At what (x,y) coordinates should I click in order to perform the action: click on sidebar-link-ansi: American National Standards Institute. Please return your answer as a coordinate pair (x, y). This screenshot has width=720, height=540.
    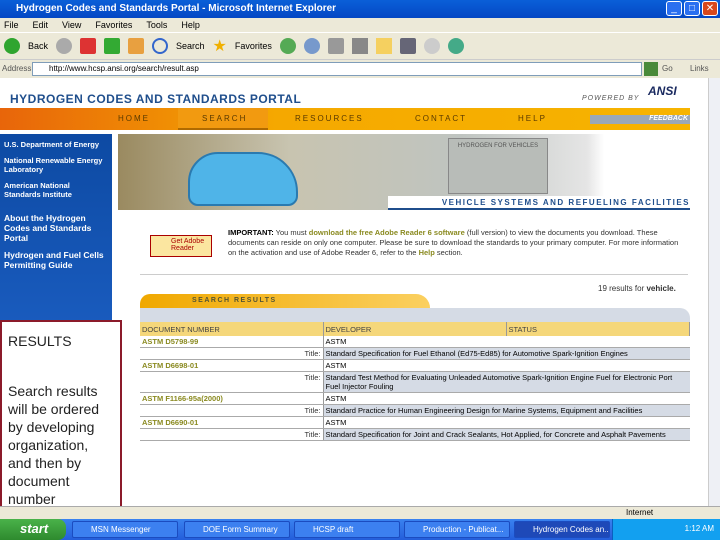
    Looking at the image, I should click on (56, 190).